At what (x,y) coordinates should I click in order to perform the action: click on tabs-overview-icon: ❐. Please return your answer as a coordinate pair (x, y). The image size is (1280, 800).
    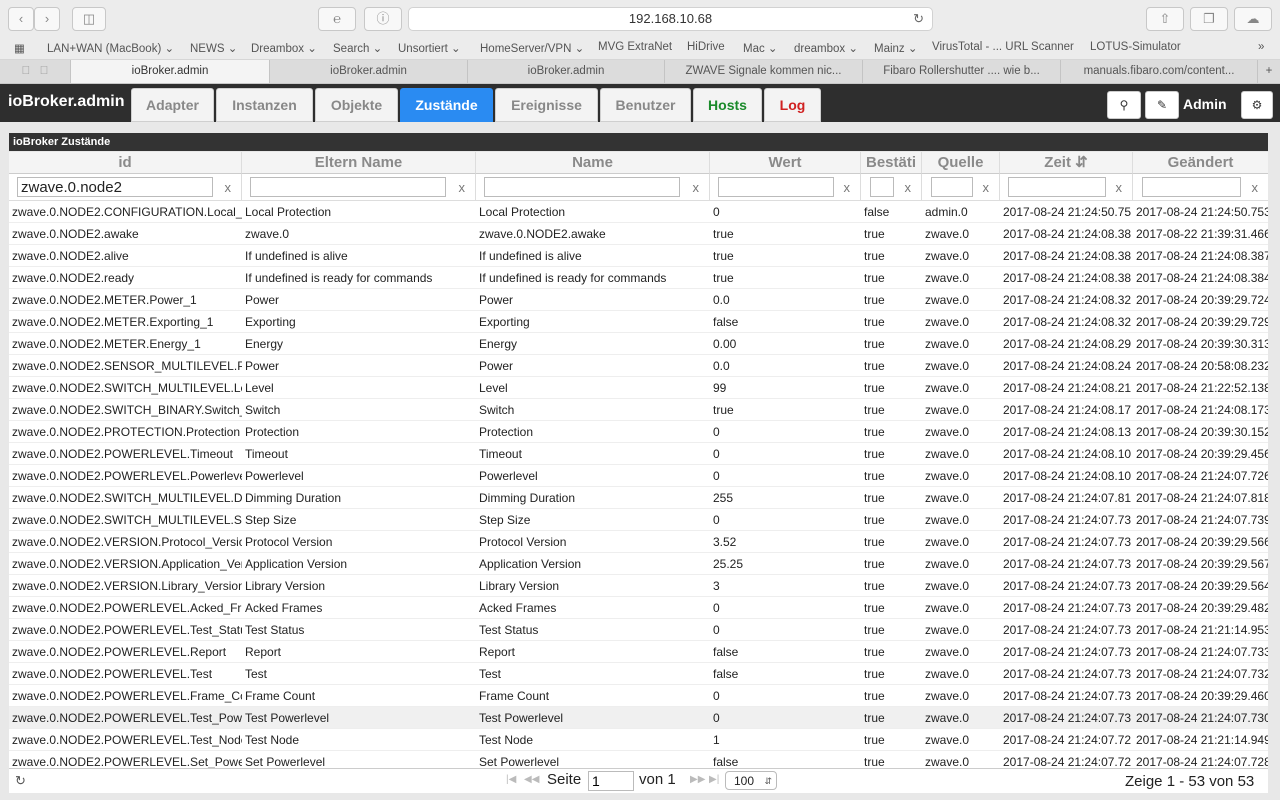
    Looking at the image, I should click on (1209, 19).